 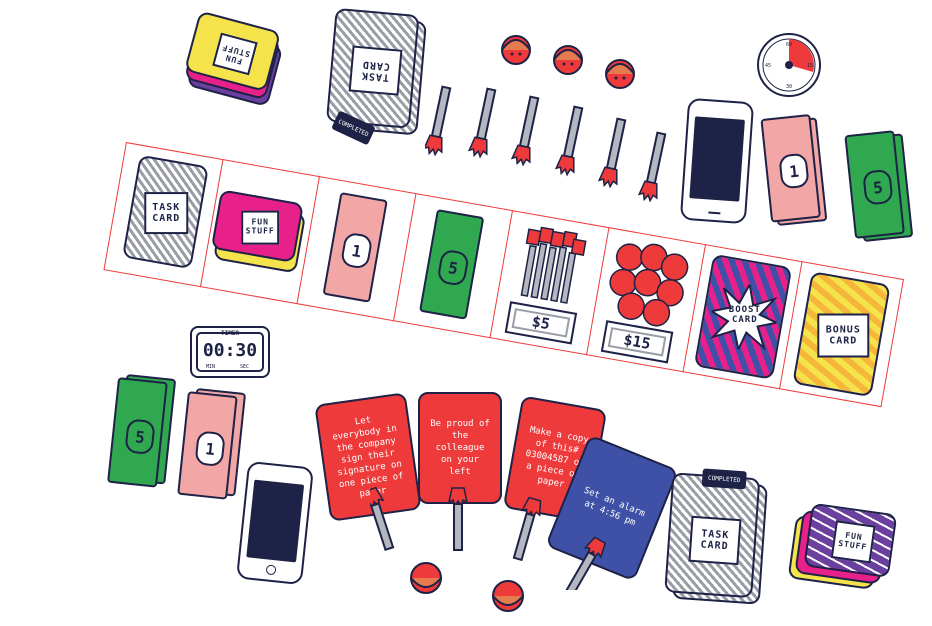 I want to click on hands-row, so click(x=547, y=143).